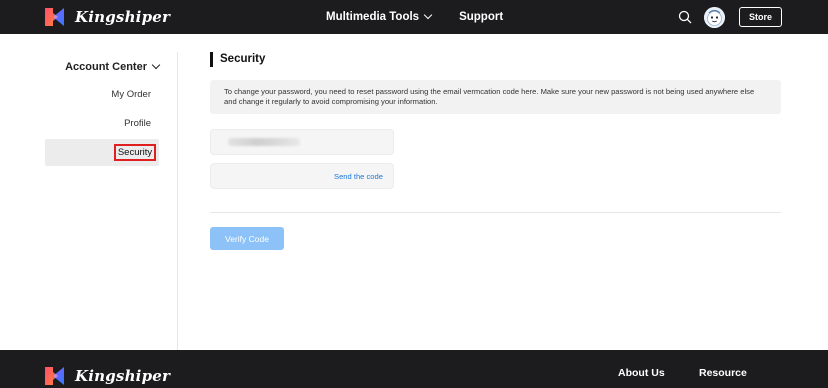 Image resolution: width=828 pixels, height=388 pixels. Describe the element at coordinates (685, 17) in the screenshot. I see `search-icon` at that location.